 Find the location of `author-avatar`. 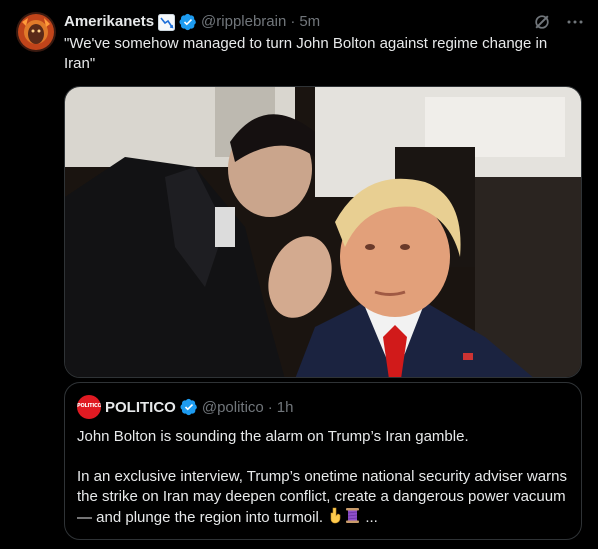

author-avatar is located at coordinates (36, 32).